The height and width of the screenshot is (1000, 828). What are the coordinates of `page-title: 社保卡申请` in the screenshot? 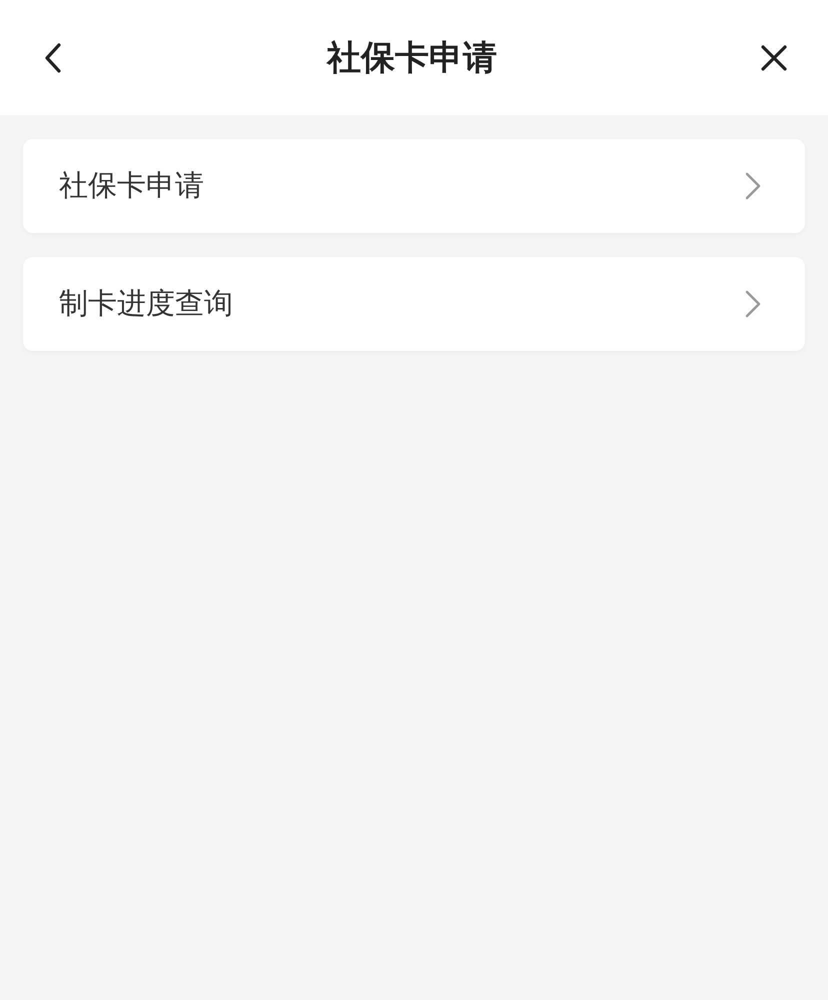 It's located at (412, 58).